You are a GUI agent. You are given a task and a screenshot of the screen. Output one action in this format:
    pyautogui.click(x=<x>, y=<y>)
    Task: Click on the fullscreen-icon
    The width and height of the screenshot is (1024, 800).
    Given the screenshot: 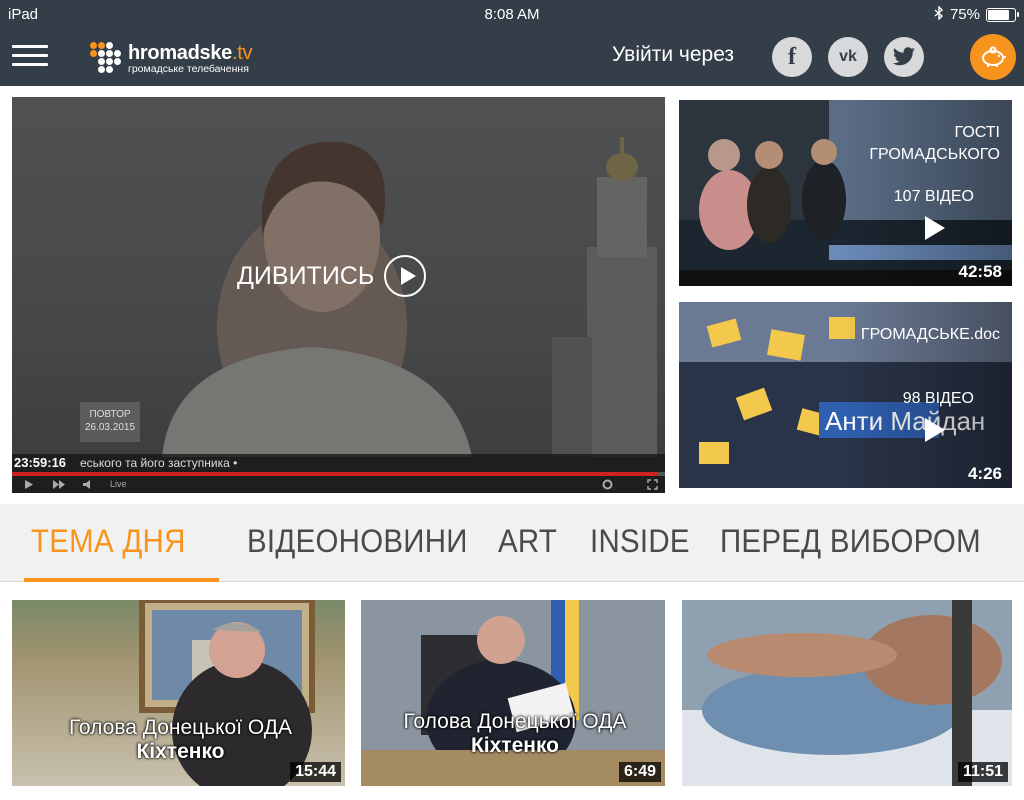 What is the action you would take?
    pyautogui.click(x=652, y=484)
    